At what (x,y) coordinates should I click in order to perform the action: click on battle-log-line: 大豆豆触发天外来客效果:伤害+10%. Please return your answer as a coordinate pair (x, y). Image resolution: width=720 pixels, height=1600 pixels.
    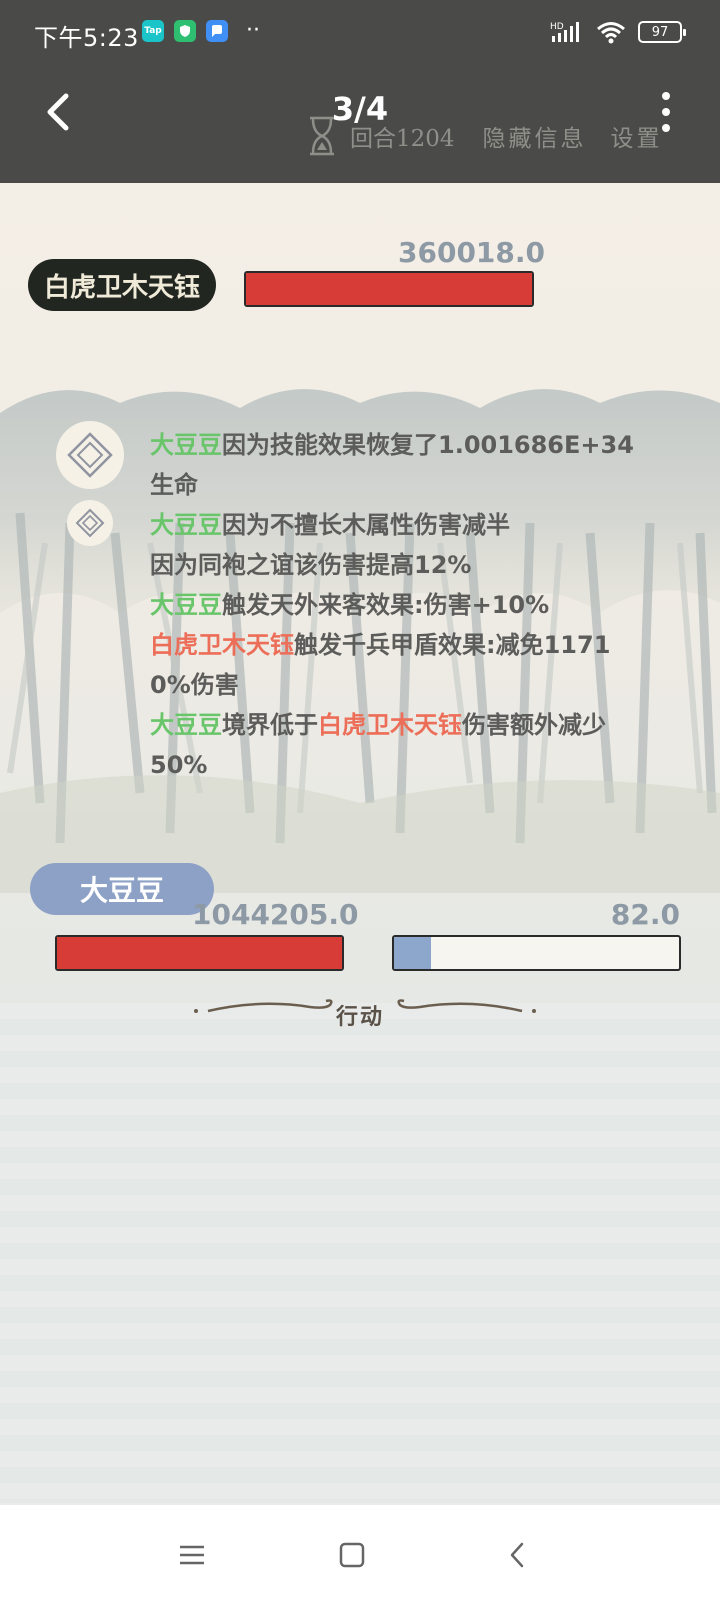
    Looking at the image, I should click on (410, 605).